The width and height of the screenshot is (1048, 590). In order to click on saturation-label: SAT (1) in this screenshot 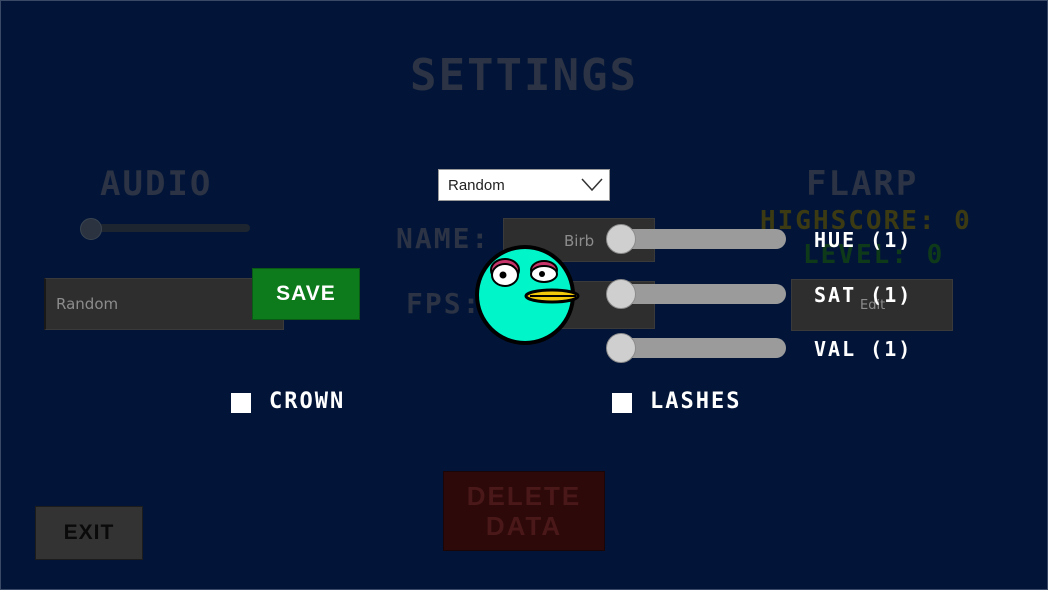, I will do `click(863, 295)`.